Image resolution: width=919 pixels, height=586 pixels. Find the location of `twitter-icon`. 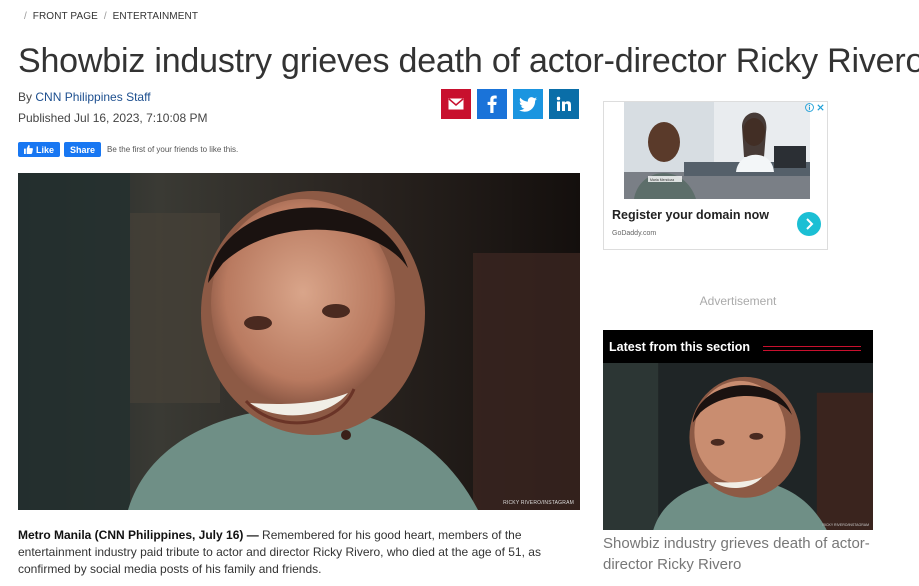

twitter-icon is located at coordinates (528, 104).